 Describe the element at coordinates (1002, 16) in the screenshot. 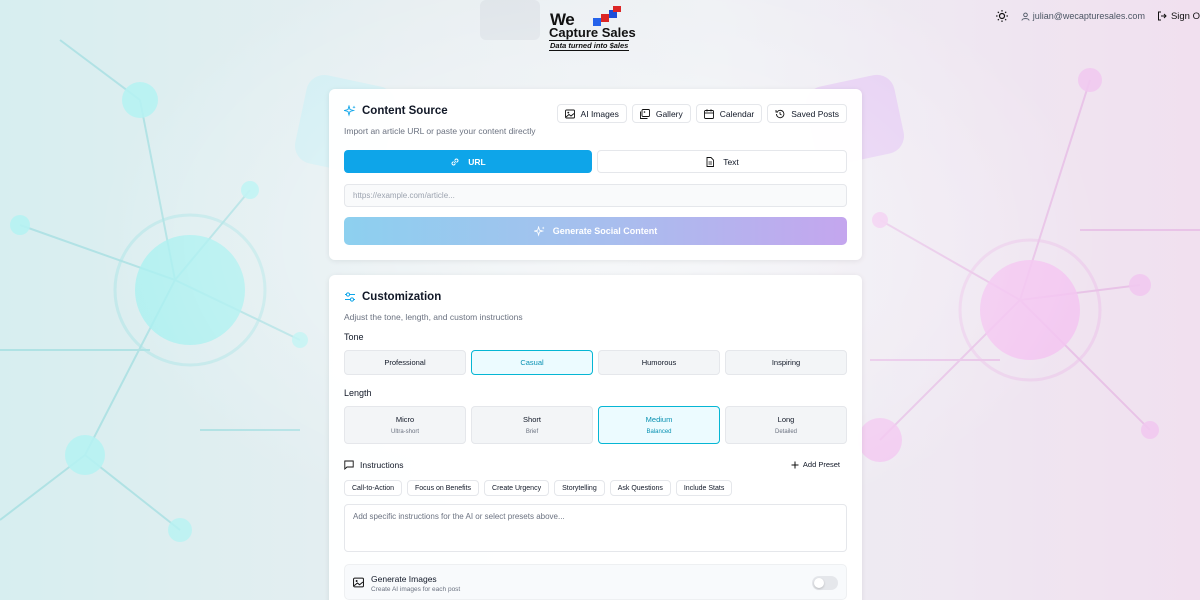

I see `theme-toggle-sun-icon` at that location.